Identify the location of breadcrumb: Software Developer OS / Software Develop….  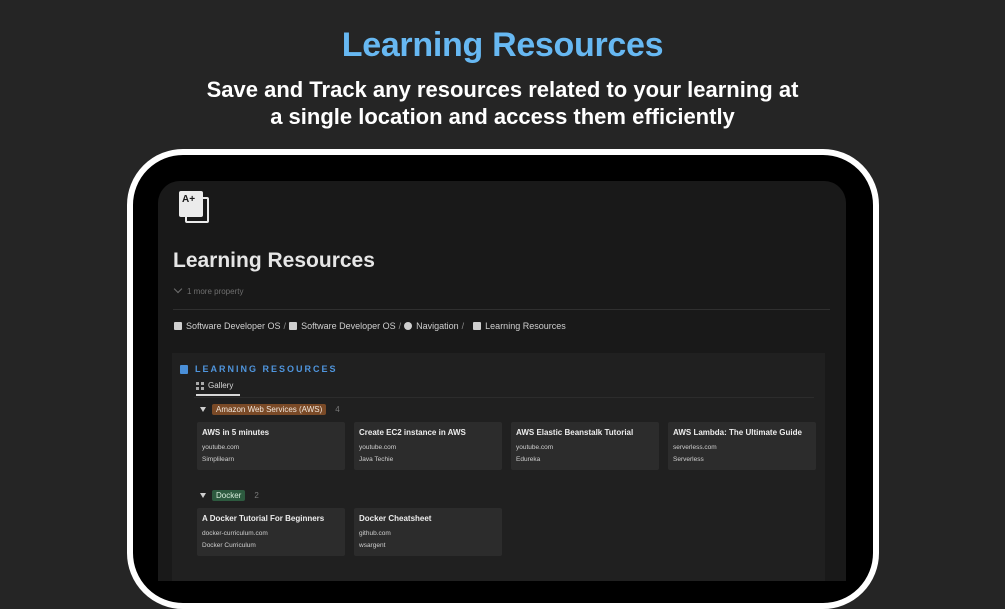
(370, 326).